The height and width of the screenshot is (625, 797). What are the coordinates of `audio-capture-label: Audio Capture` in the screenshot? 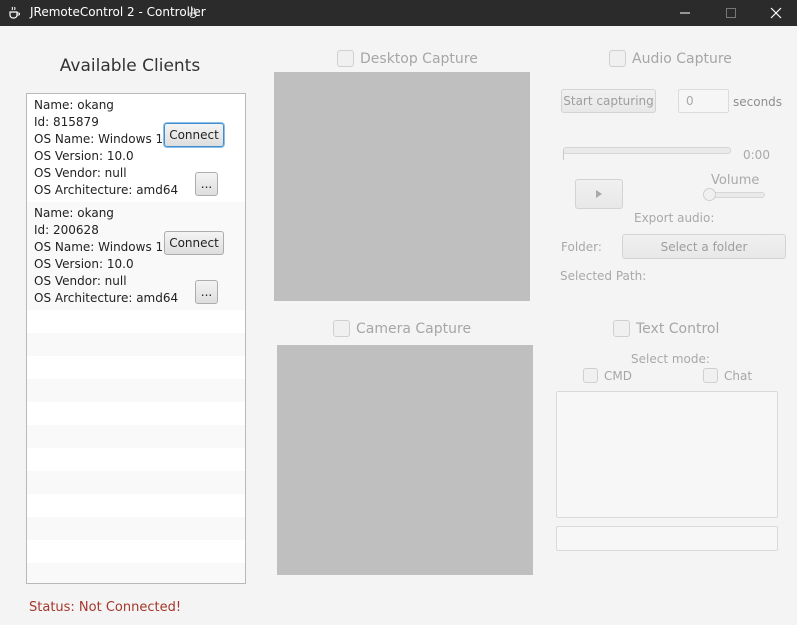 It's located at (682, 58).